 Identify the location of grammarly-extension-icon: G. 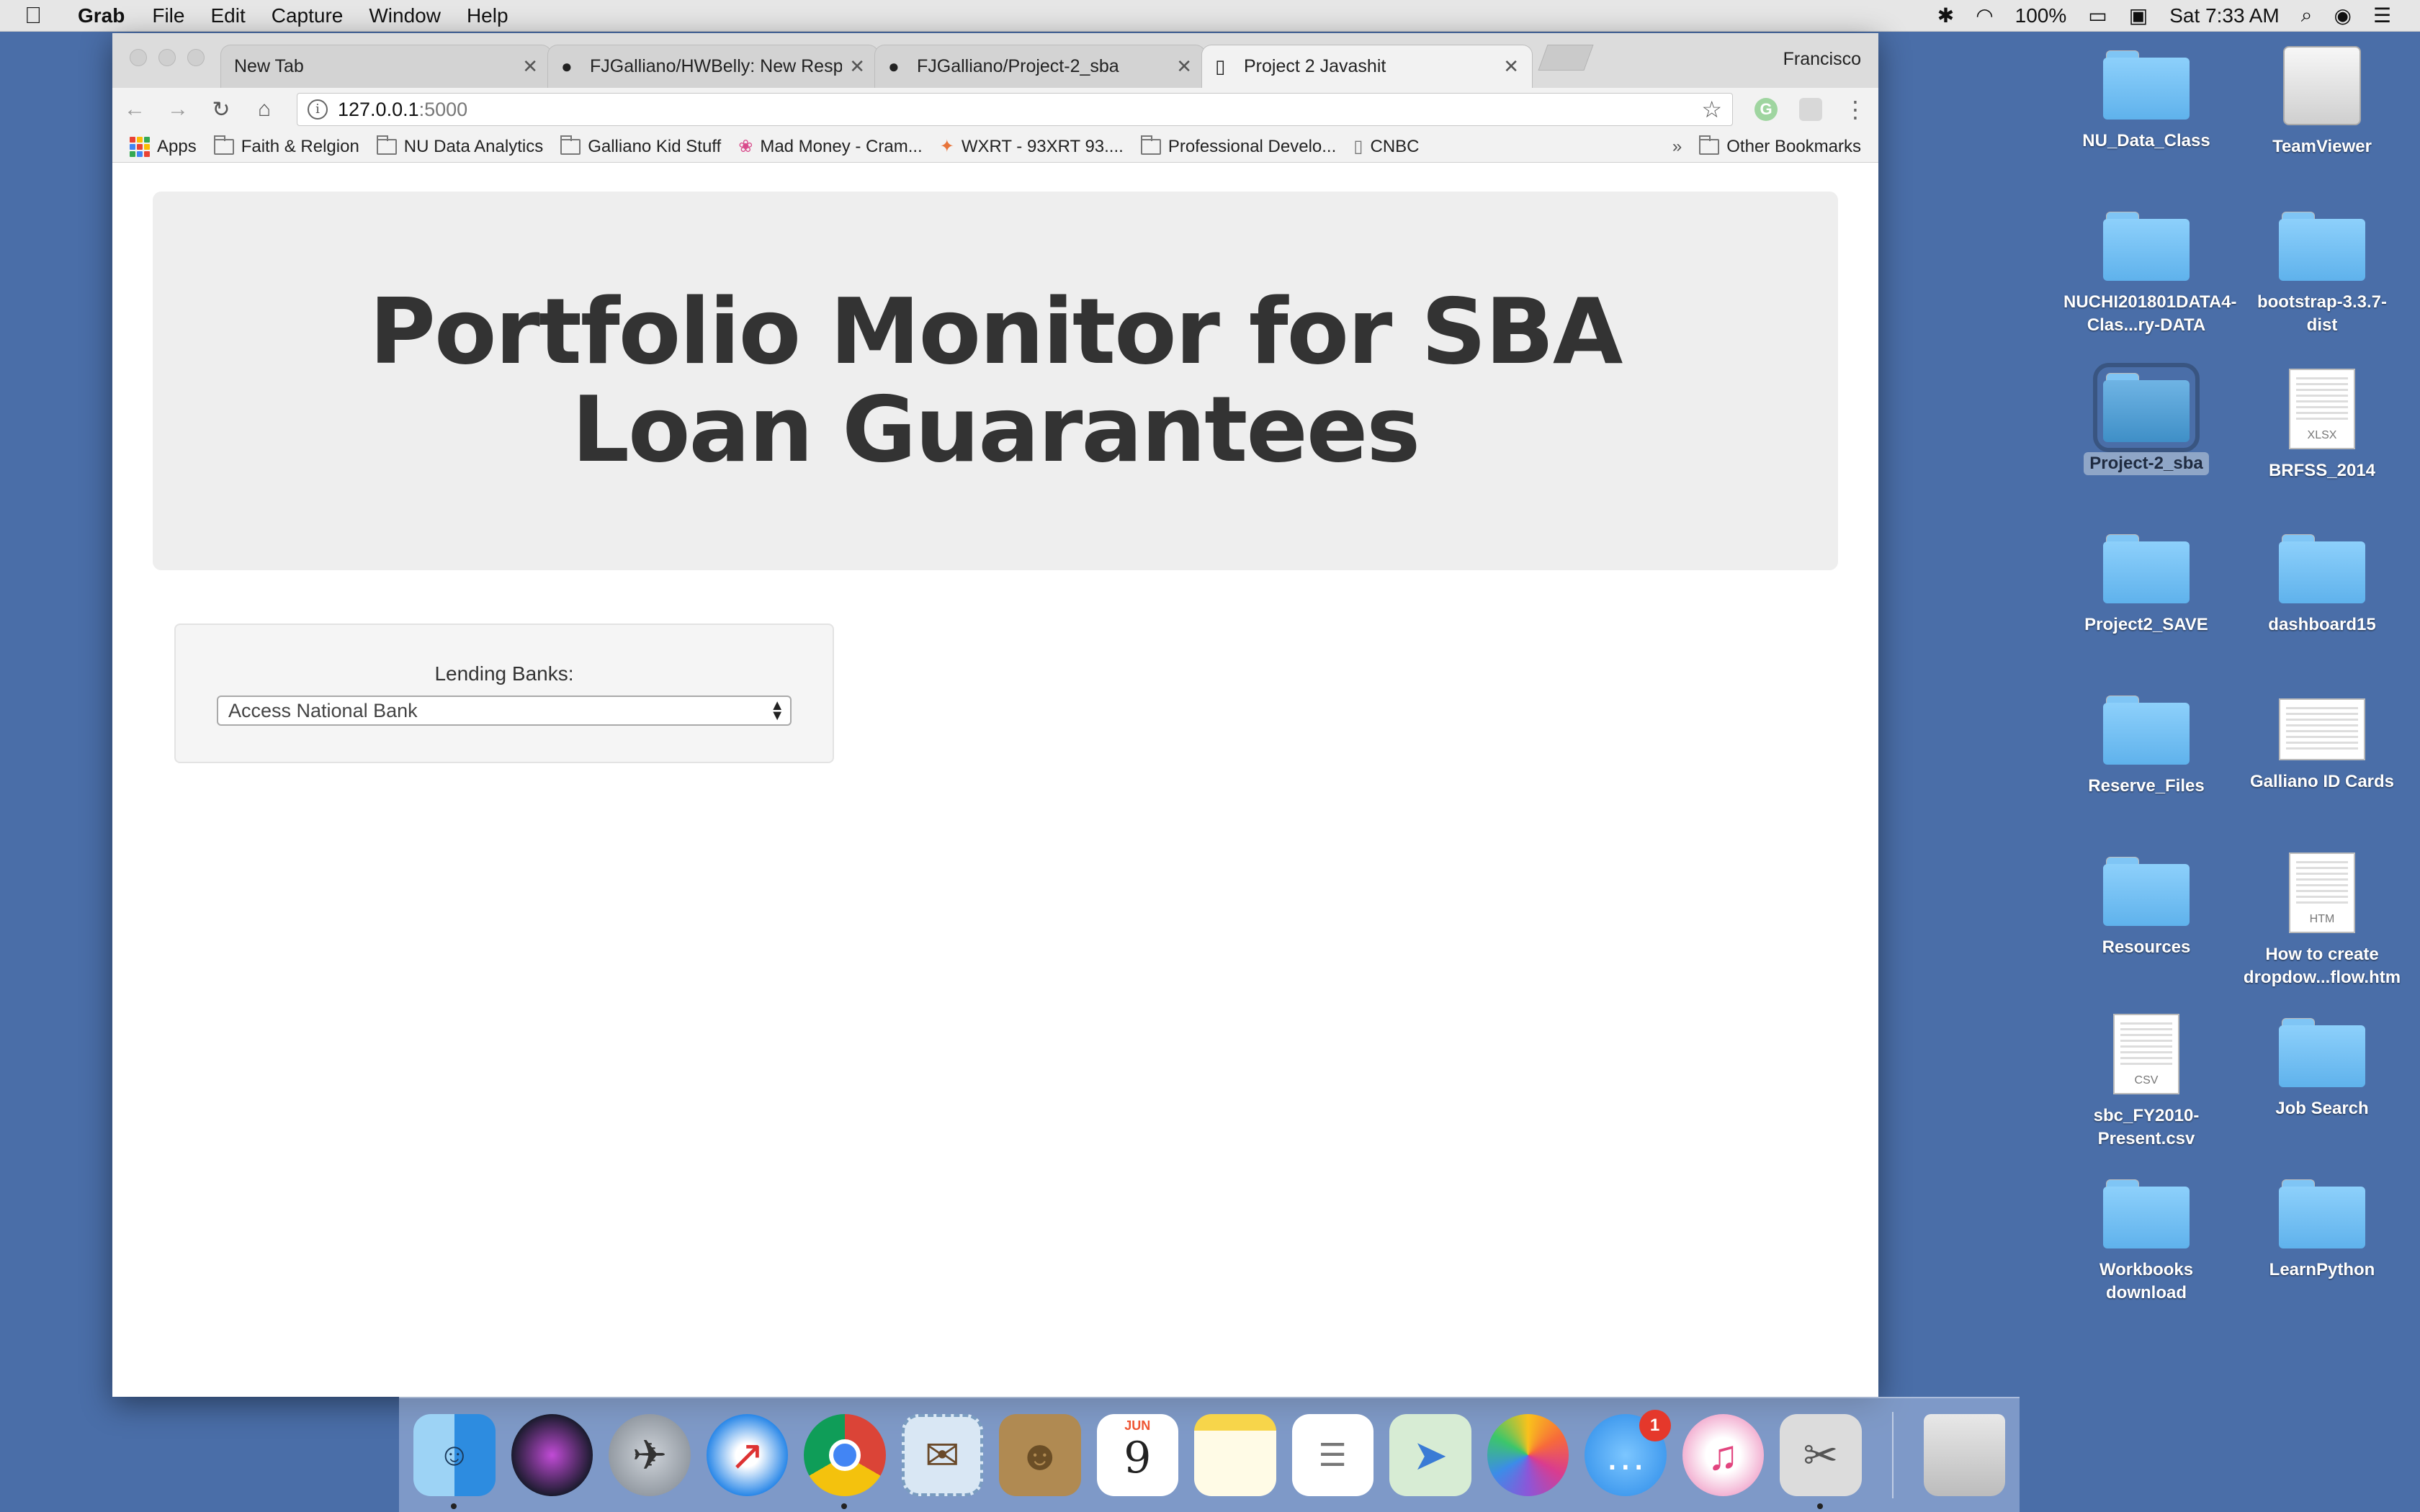
(1766, 109).